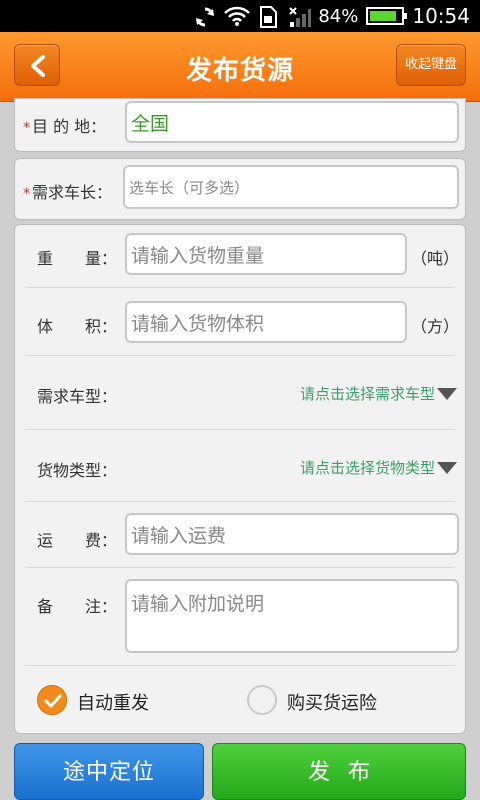 The image size is (480, 800). I want to click on status-icons: 84% 10:54, so click(332, 16).